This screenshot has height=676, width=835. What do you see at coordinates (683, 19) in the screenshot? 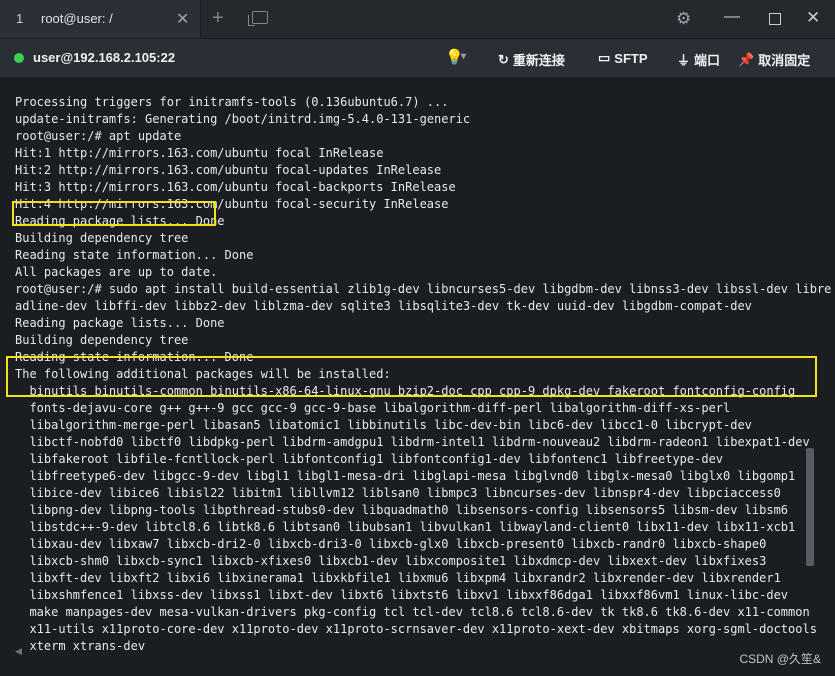
I see `gear-icon: ⚙` at bounding box center [683, 19].